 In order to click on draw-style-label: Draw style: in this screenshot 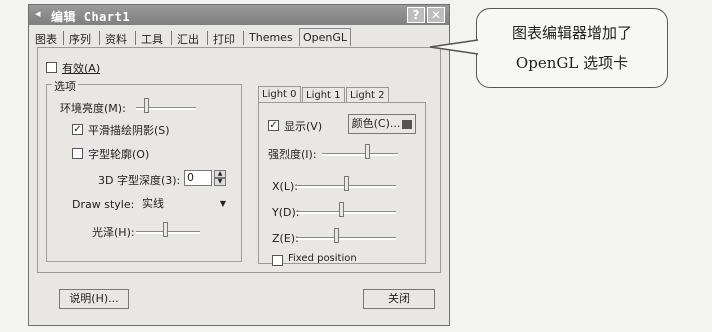, I will do `click(103, 204)`.